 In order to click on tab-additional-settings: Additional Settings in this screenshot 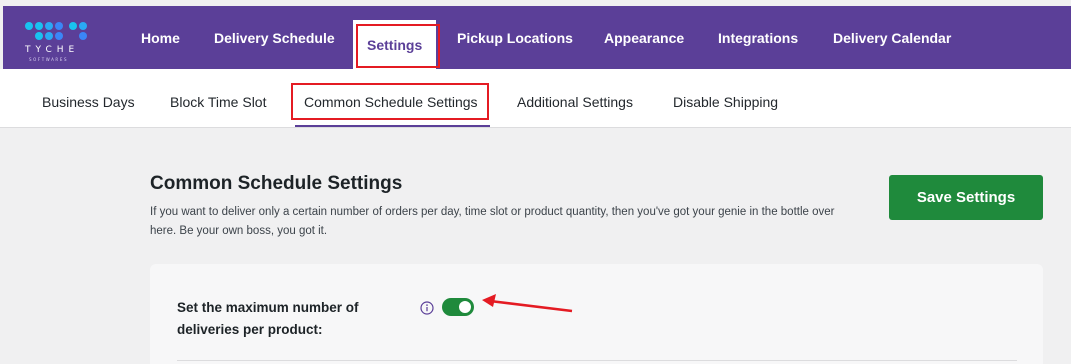, I will do `click(575, 98)`.